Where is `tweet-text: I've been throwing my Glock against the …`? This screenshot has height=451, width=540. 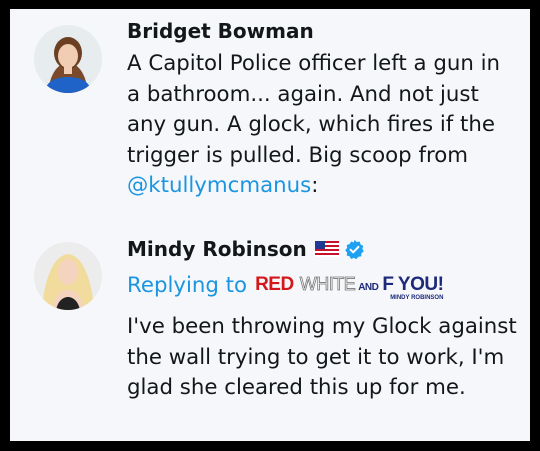 tweet-text: I've been throwing my Glock against the … is located at coordinates (322, 357).